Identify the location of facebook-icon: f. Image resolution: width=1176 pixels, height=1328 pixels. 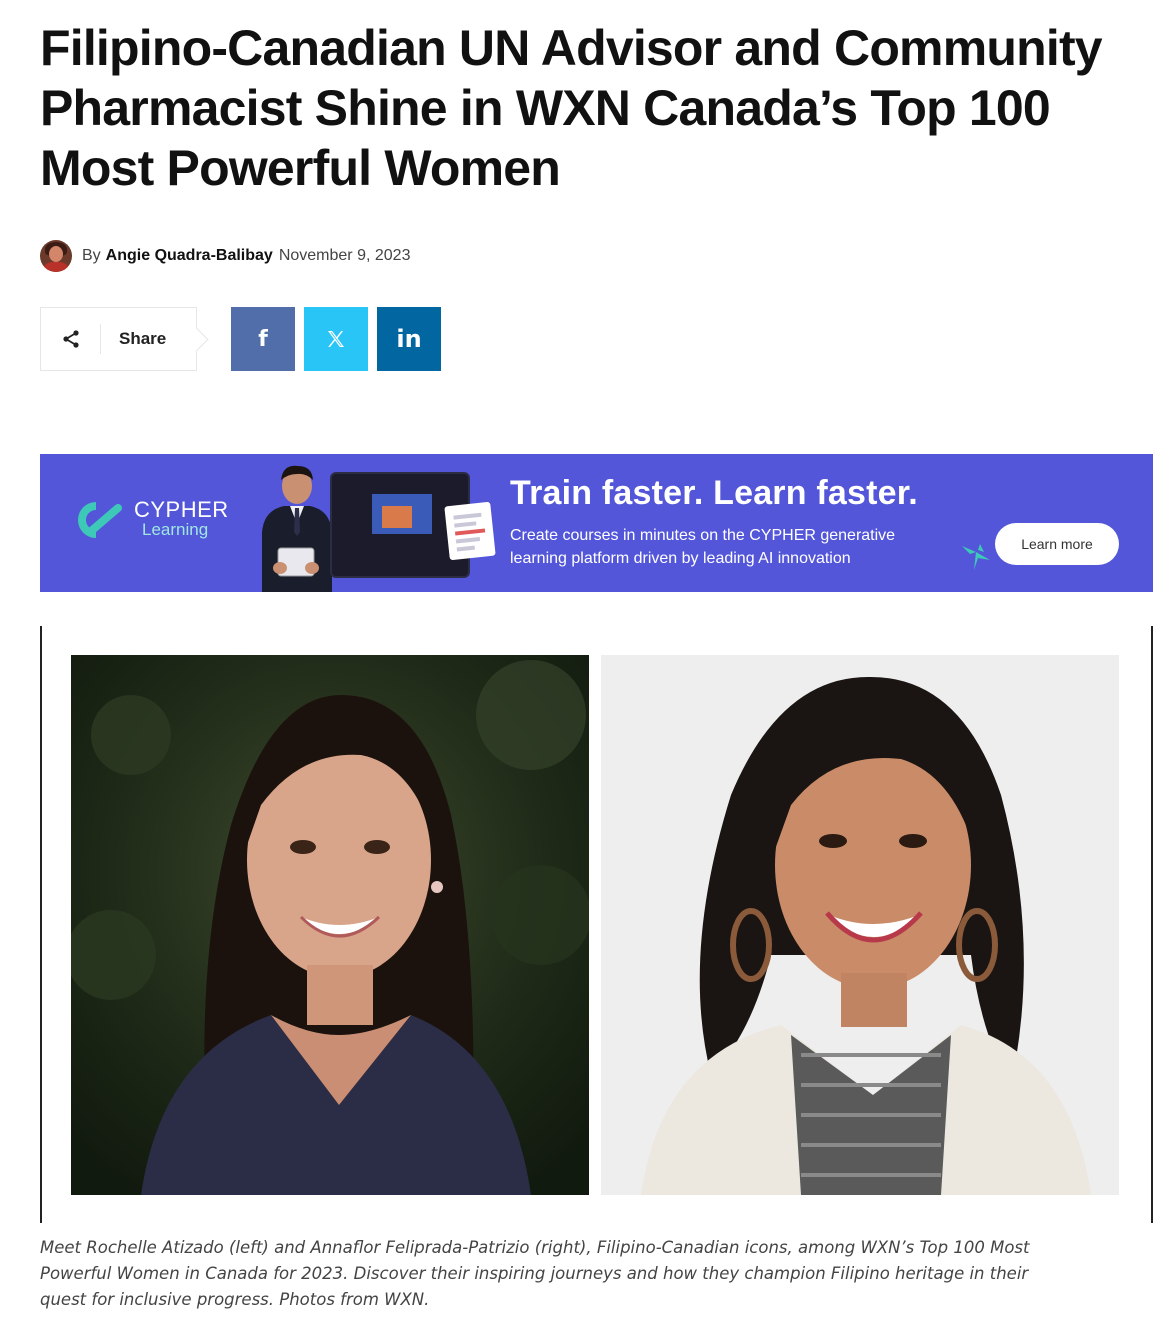
(263, 339).